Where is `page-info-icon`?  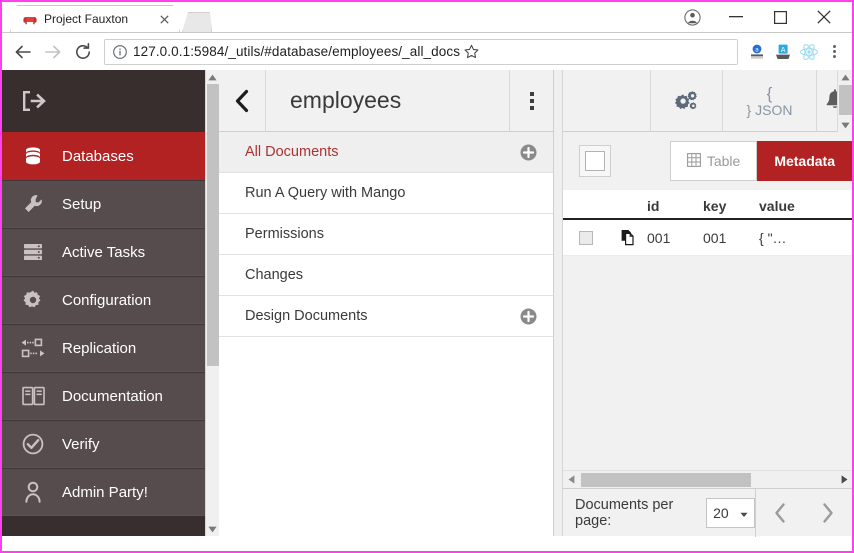
page-info-icon is located at coordinates (120, 52).